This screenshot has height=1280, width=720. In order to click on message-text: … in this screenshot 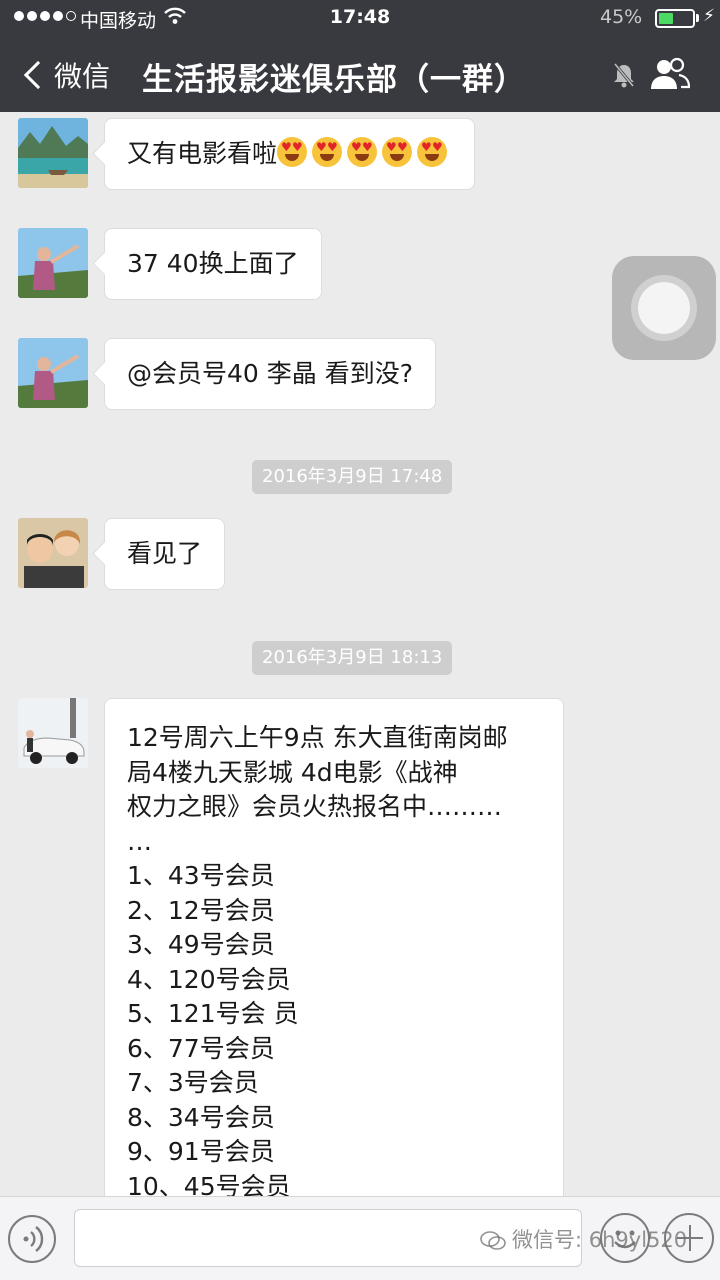, I will do `click(139, 841)`.